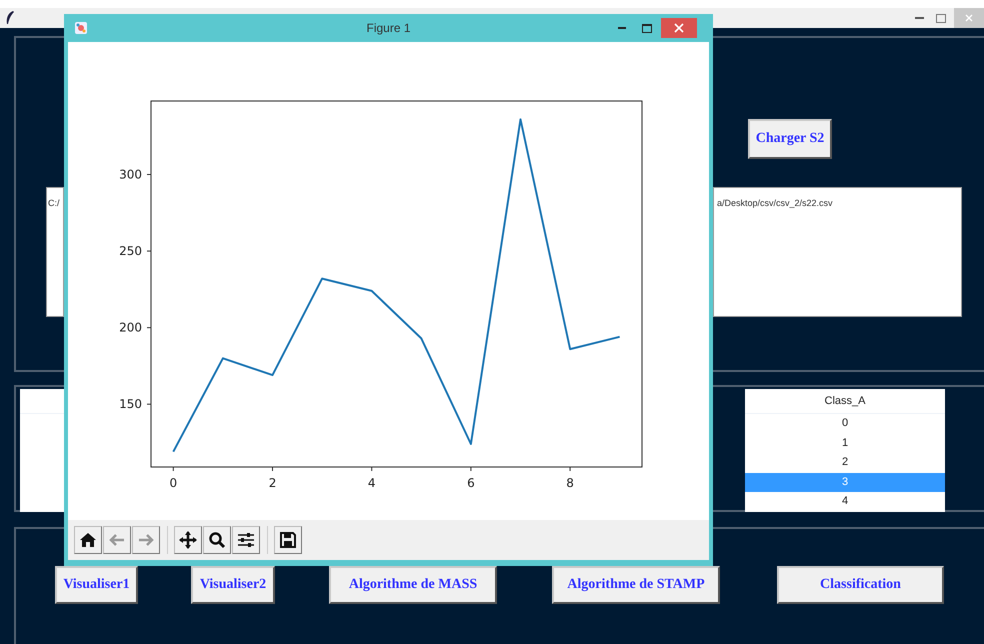 This screenshot has width=984, height=644. I want to click on home-button, so click(88, 540).